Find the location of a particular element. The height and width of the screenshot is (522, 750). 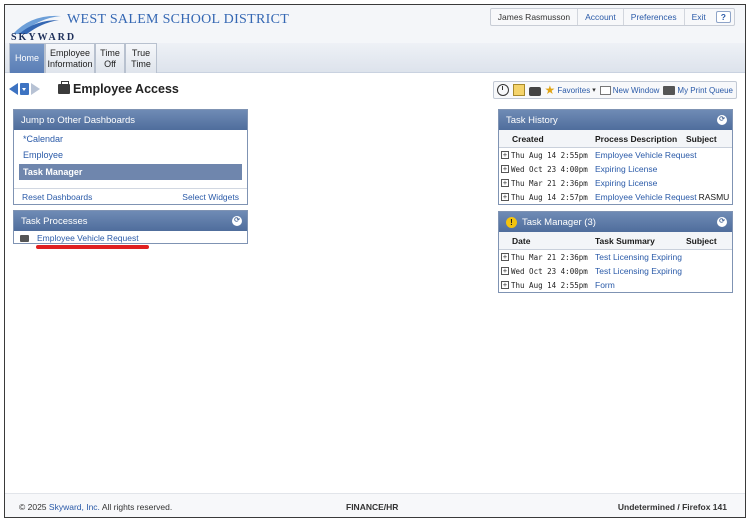

task-manager-header: ! Task Manager (3) ⟳ is located at coordinates (615, 222).